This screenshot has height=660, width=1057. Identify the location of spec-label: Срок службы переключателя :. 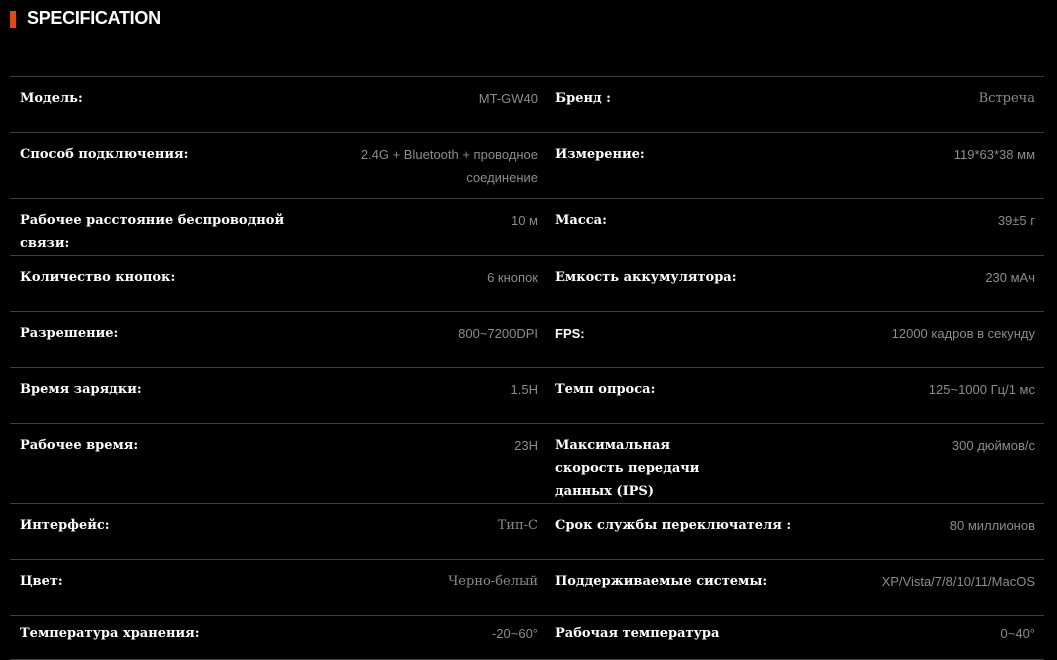
(671, 531).